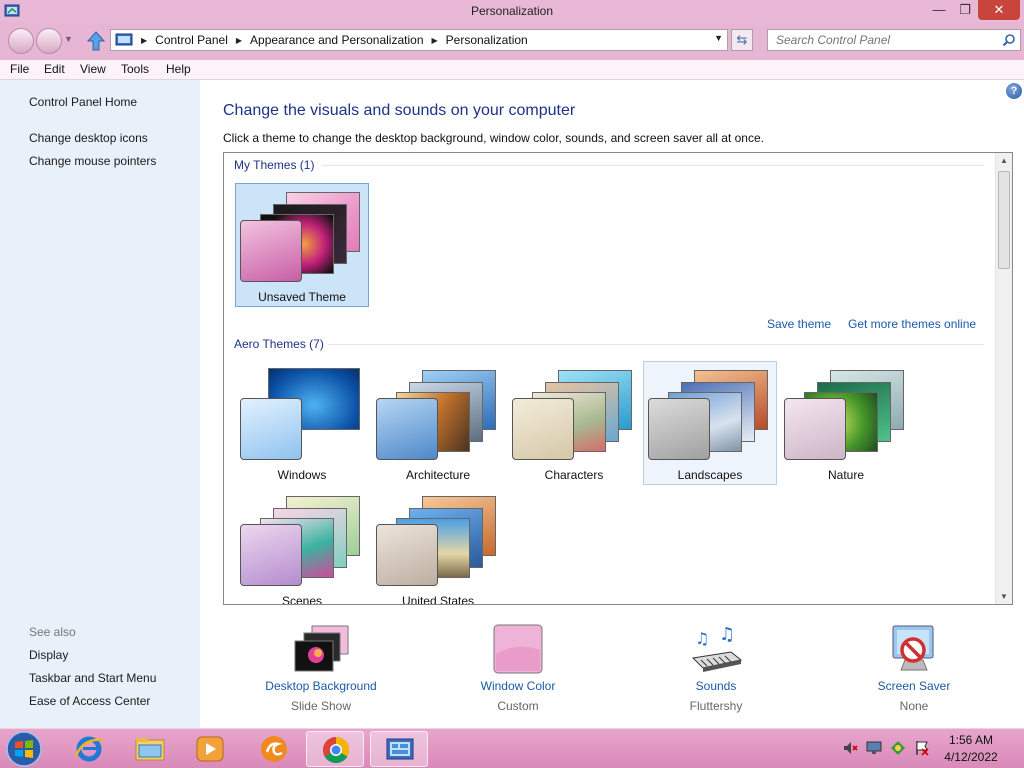 The width and height of the screenshot is (1024, 768). I want to click on screen-saver-setting: Screen Saver None, so click(914, 670).